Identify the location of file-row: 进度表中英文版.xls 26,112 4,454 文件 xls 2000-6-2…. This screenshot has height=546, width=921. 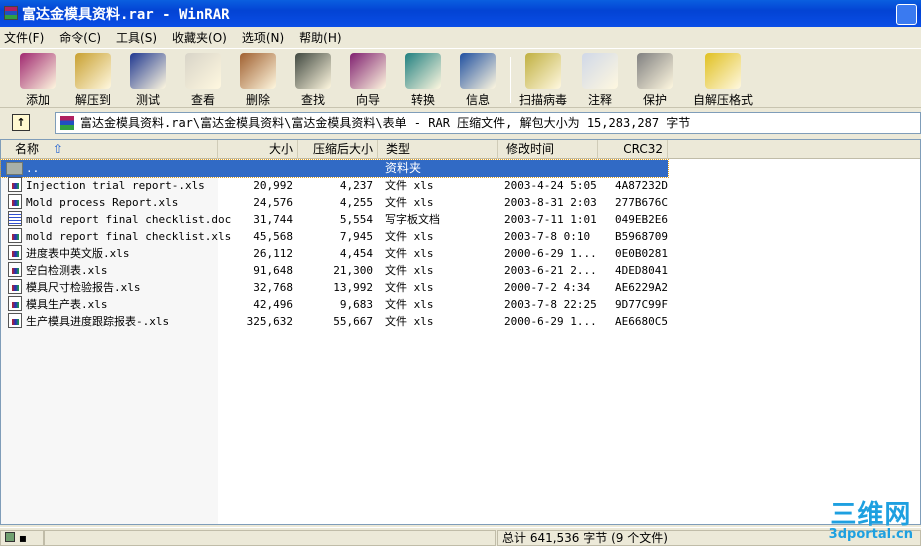
(334, 253).